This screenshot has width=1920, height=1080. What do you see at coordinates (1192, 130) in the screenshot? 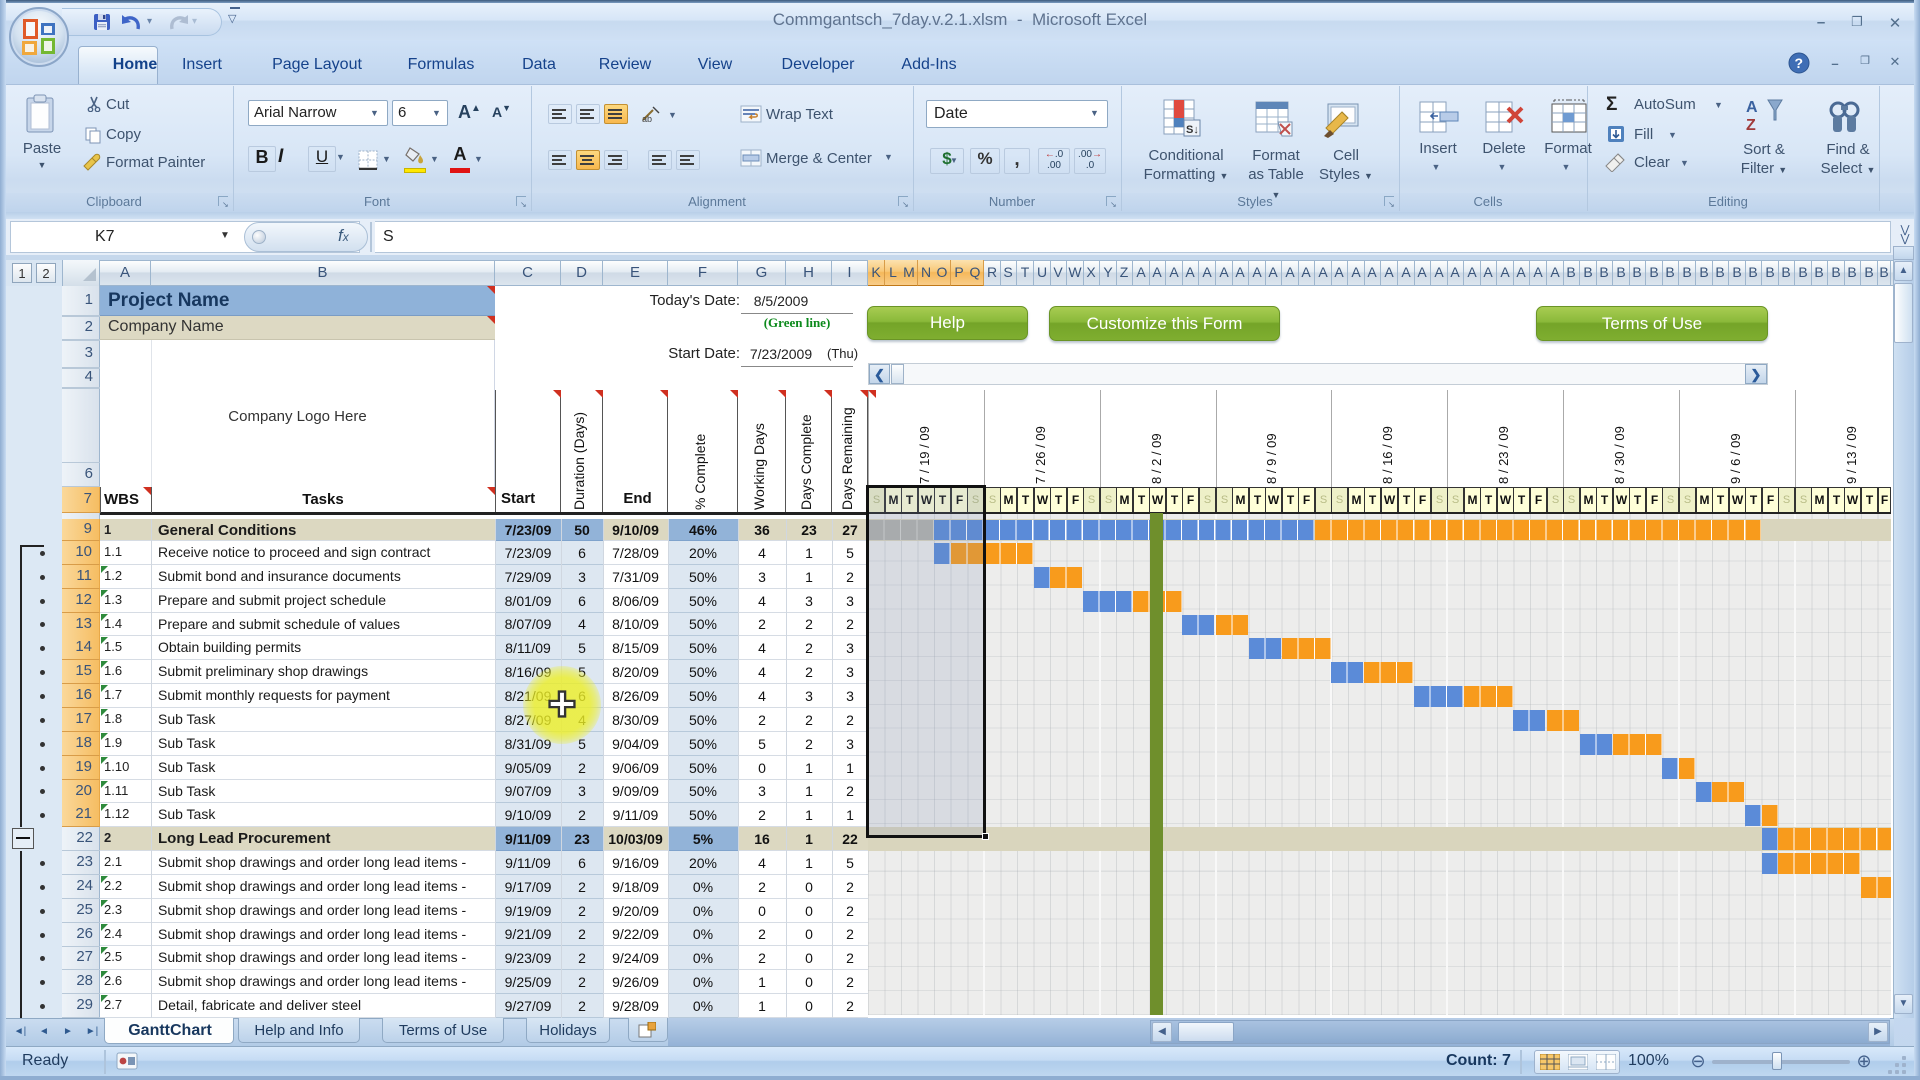
I see `svg-text: S↓` at bounding box center [1192, 130].